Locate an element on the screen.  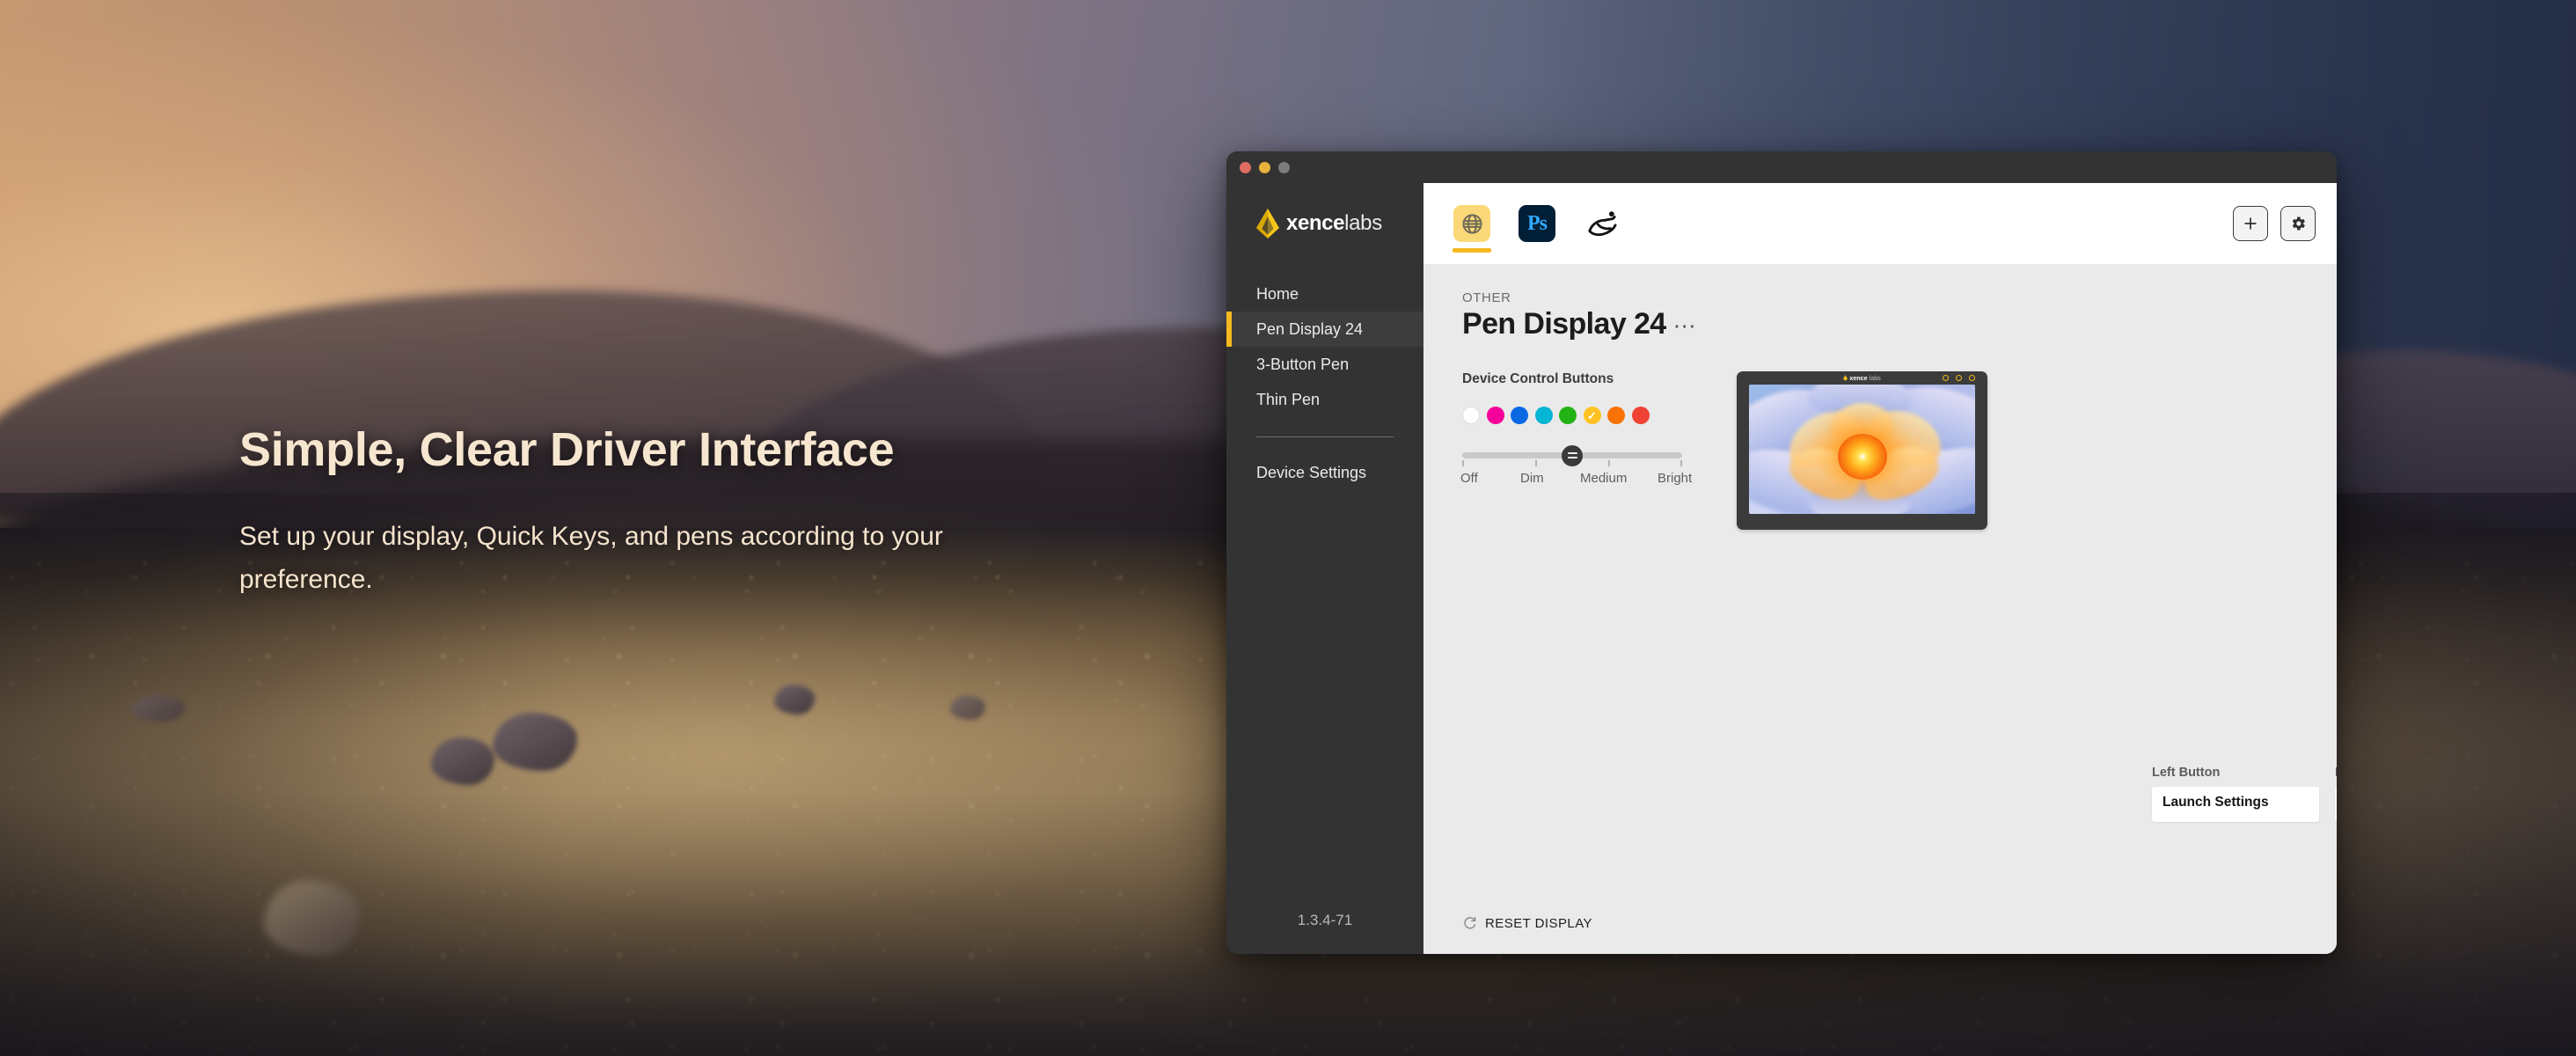
left-button-label: Left Button is located at coordinates (2186, 773).